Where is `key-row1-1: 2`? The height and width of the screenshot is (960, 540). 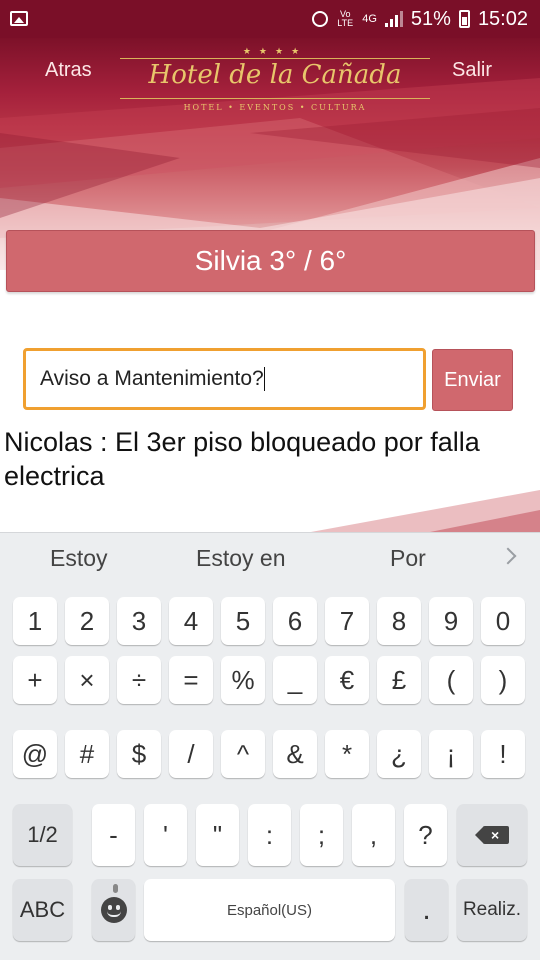
key-row1-1: 2 is located at coordinates (87, 621).